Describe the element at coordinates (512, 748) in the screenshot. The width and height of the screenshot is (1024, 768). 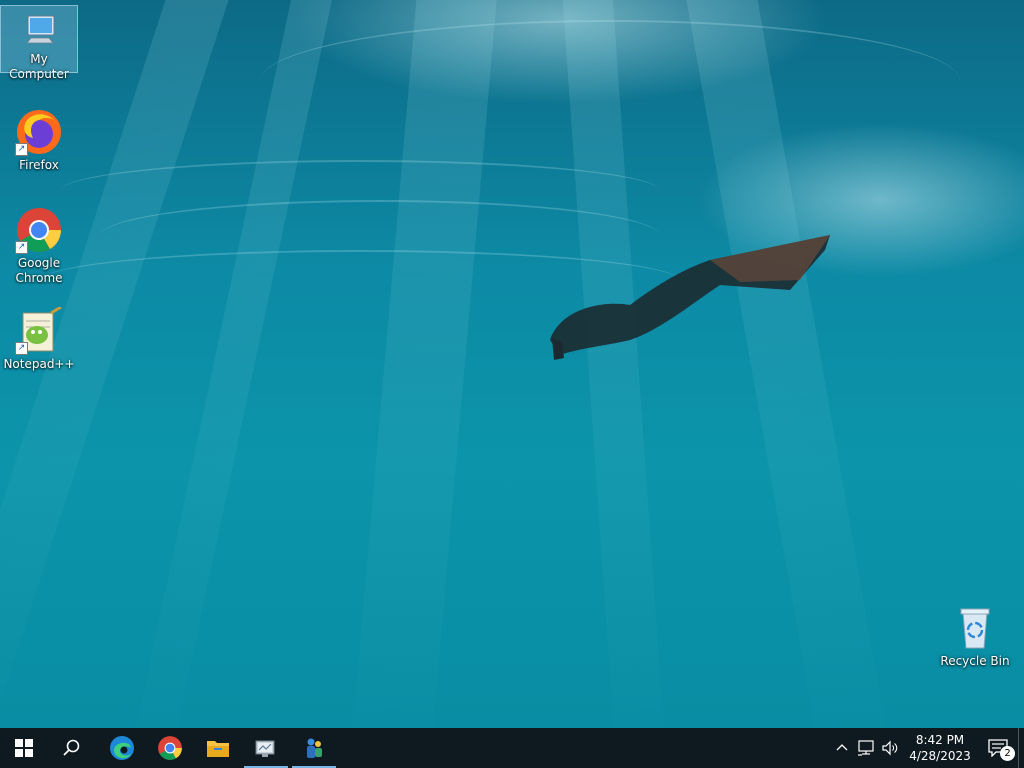
I see `taskbar: 8:42 PM 4/28/2023 2` at that location.